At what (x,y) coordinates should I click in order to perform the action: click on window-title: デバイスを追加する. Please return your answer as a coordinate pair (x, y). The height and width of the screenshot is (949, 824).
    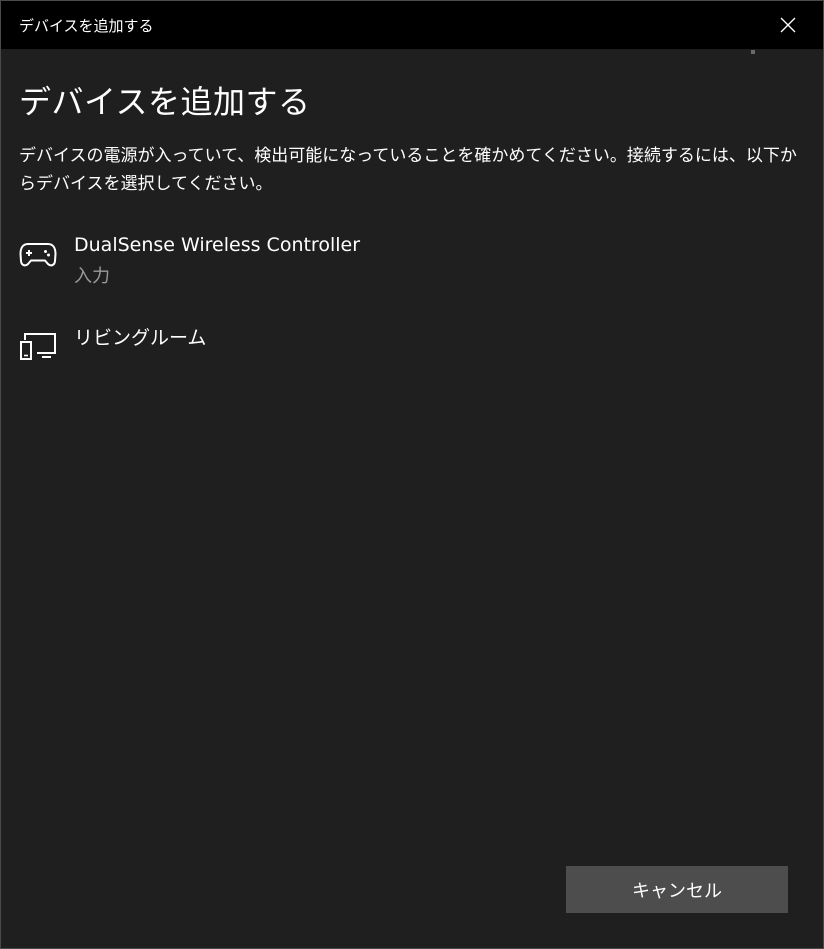
    Looking at the image, I should click on (86, 26).